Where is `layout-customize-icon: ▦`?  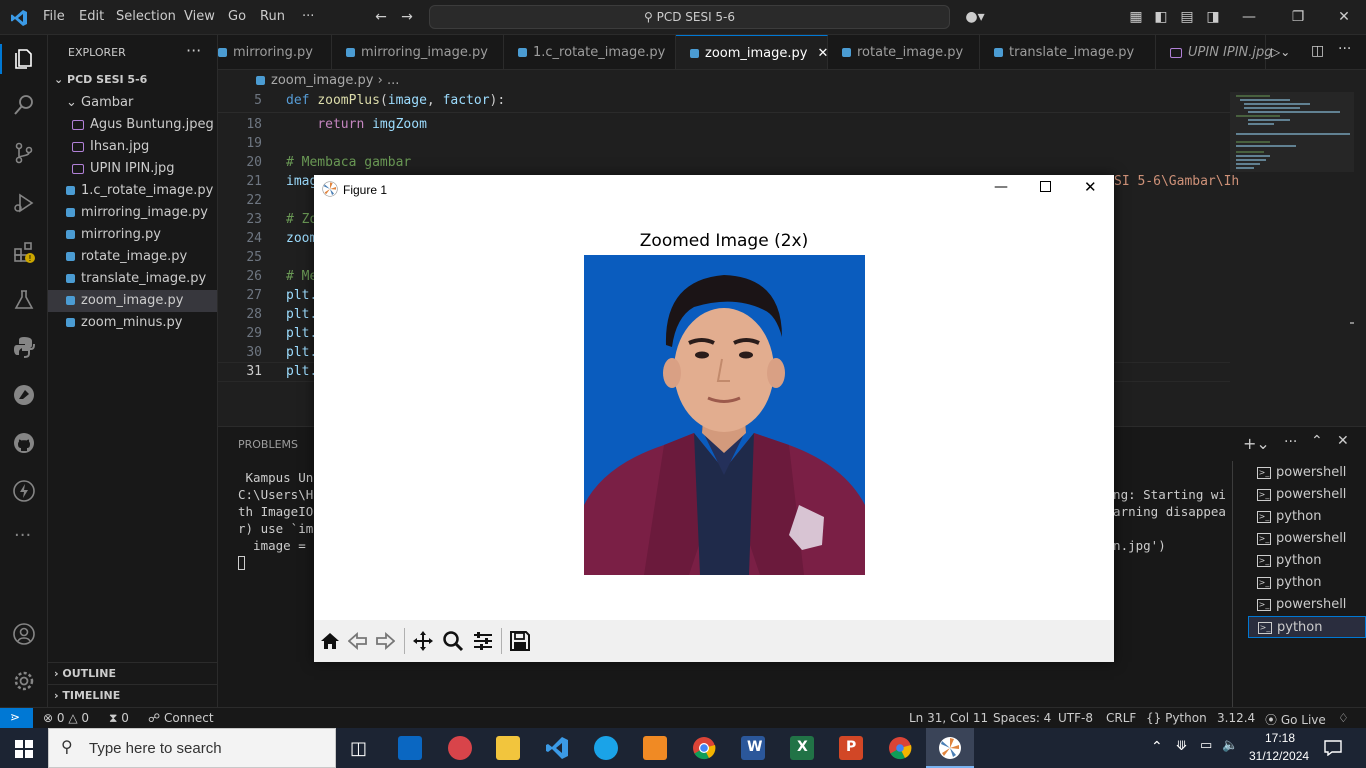 layout-customize-icon: ▦ is located at coordinates (1136, 17).